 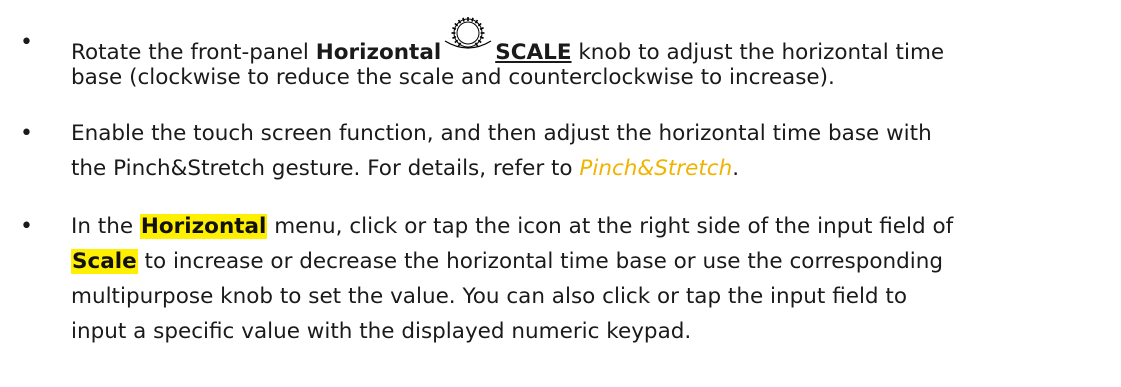 What do you see at coordinates (105, 226) in the screenshot?
I see `text-segment: In the` at bounding box center [105, 226].